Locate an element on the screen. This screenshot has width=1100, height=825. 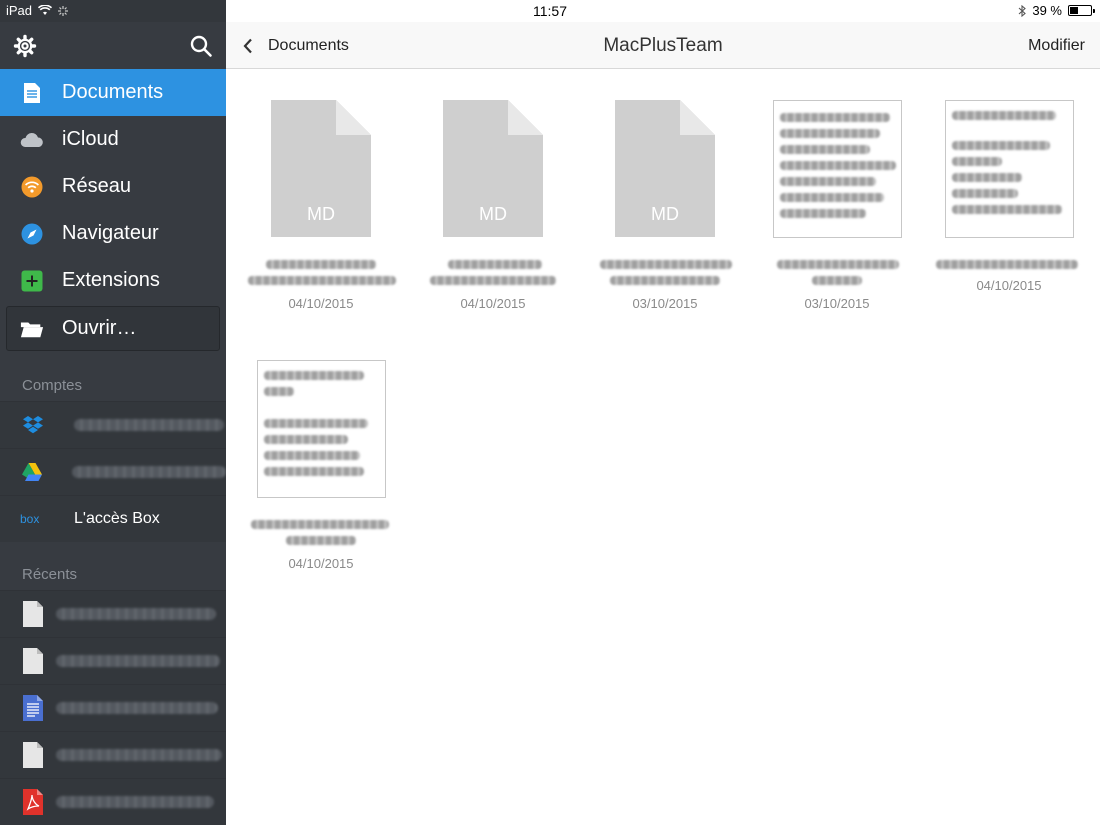
status-time: 11:57 is located at coordinates (550, 11).